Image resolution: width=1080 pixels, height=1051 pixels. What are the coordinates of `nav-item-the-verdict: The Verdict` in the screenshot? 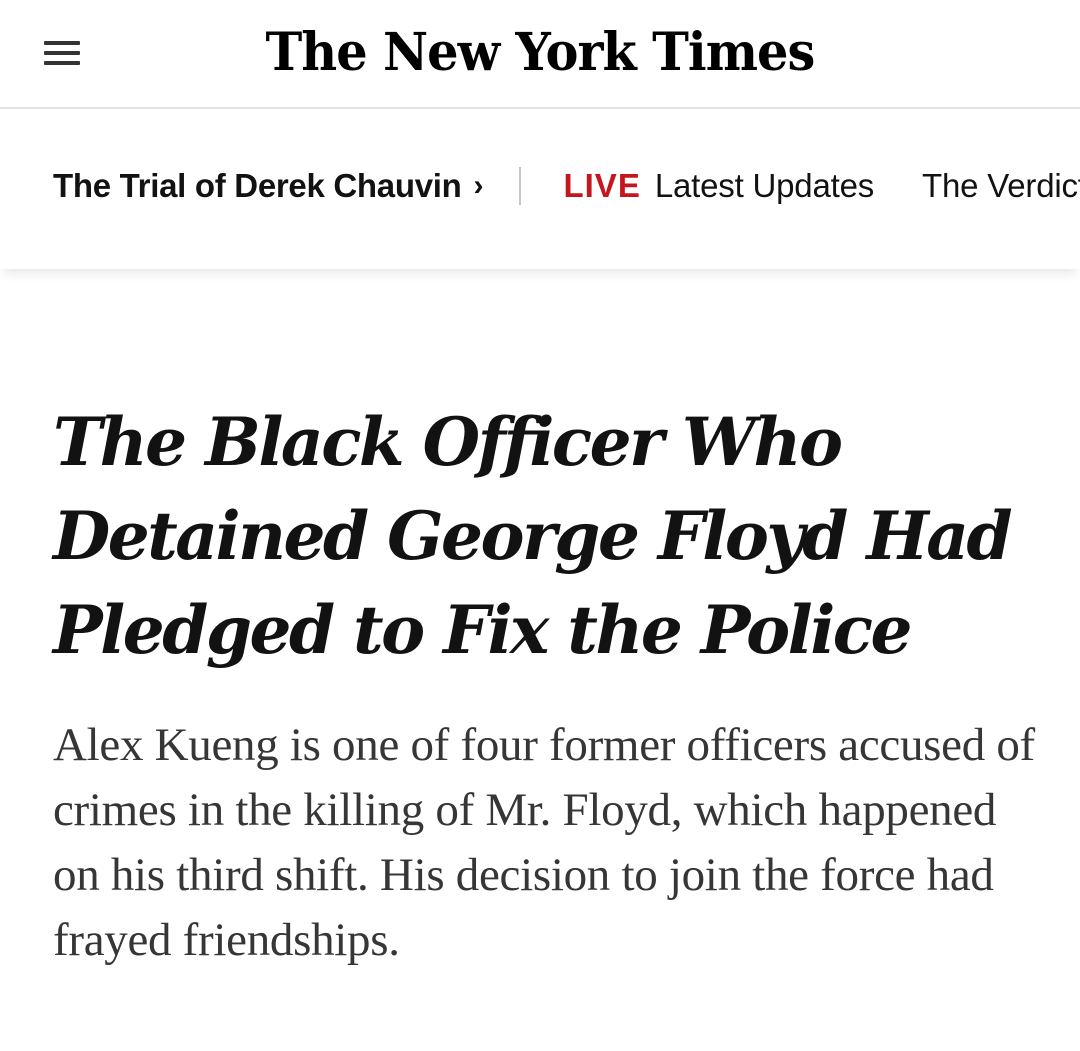 It's located at (1001, 186).